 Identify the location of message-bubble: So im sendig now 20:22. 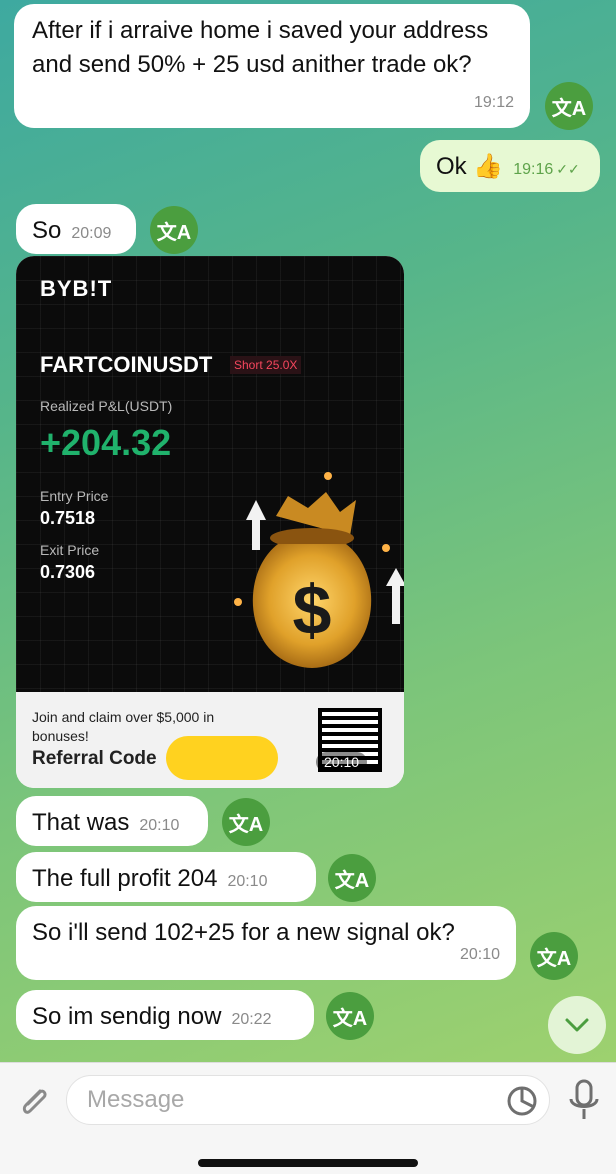
(165, 1015).